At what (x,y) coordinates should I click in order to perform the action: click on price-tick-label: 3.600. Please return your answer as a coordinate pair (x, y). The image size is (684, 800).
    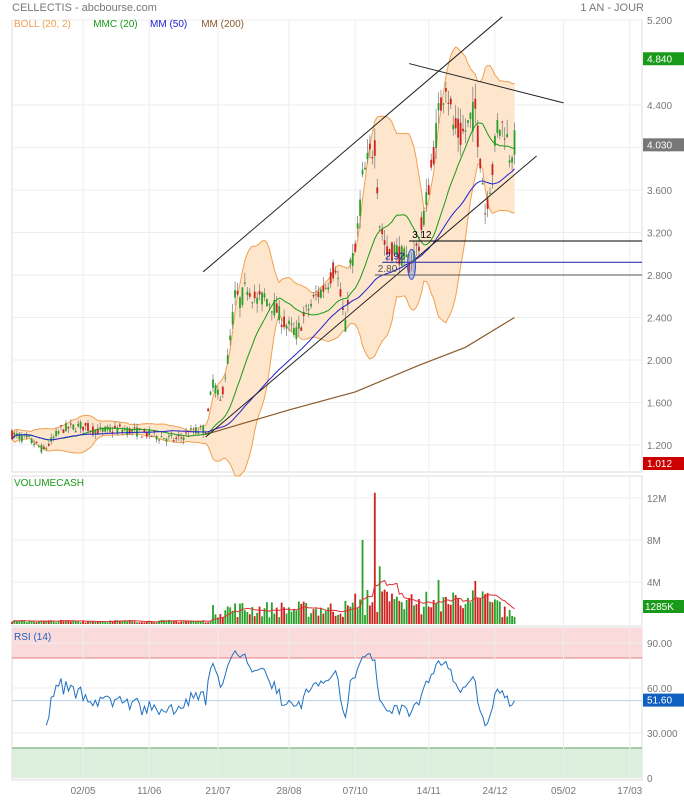
    Looking at the image, I should click on (659, 191).